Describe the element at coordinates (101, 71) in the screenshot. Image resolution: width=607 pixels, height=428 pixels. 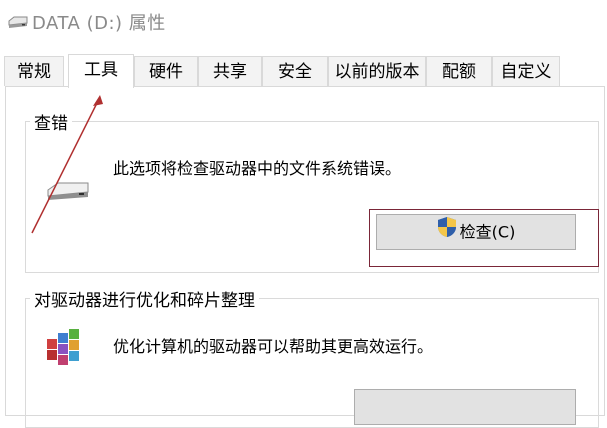
I see `tab-tools: 工具` at that location.